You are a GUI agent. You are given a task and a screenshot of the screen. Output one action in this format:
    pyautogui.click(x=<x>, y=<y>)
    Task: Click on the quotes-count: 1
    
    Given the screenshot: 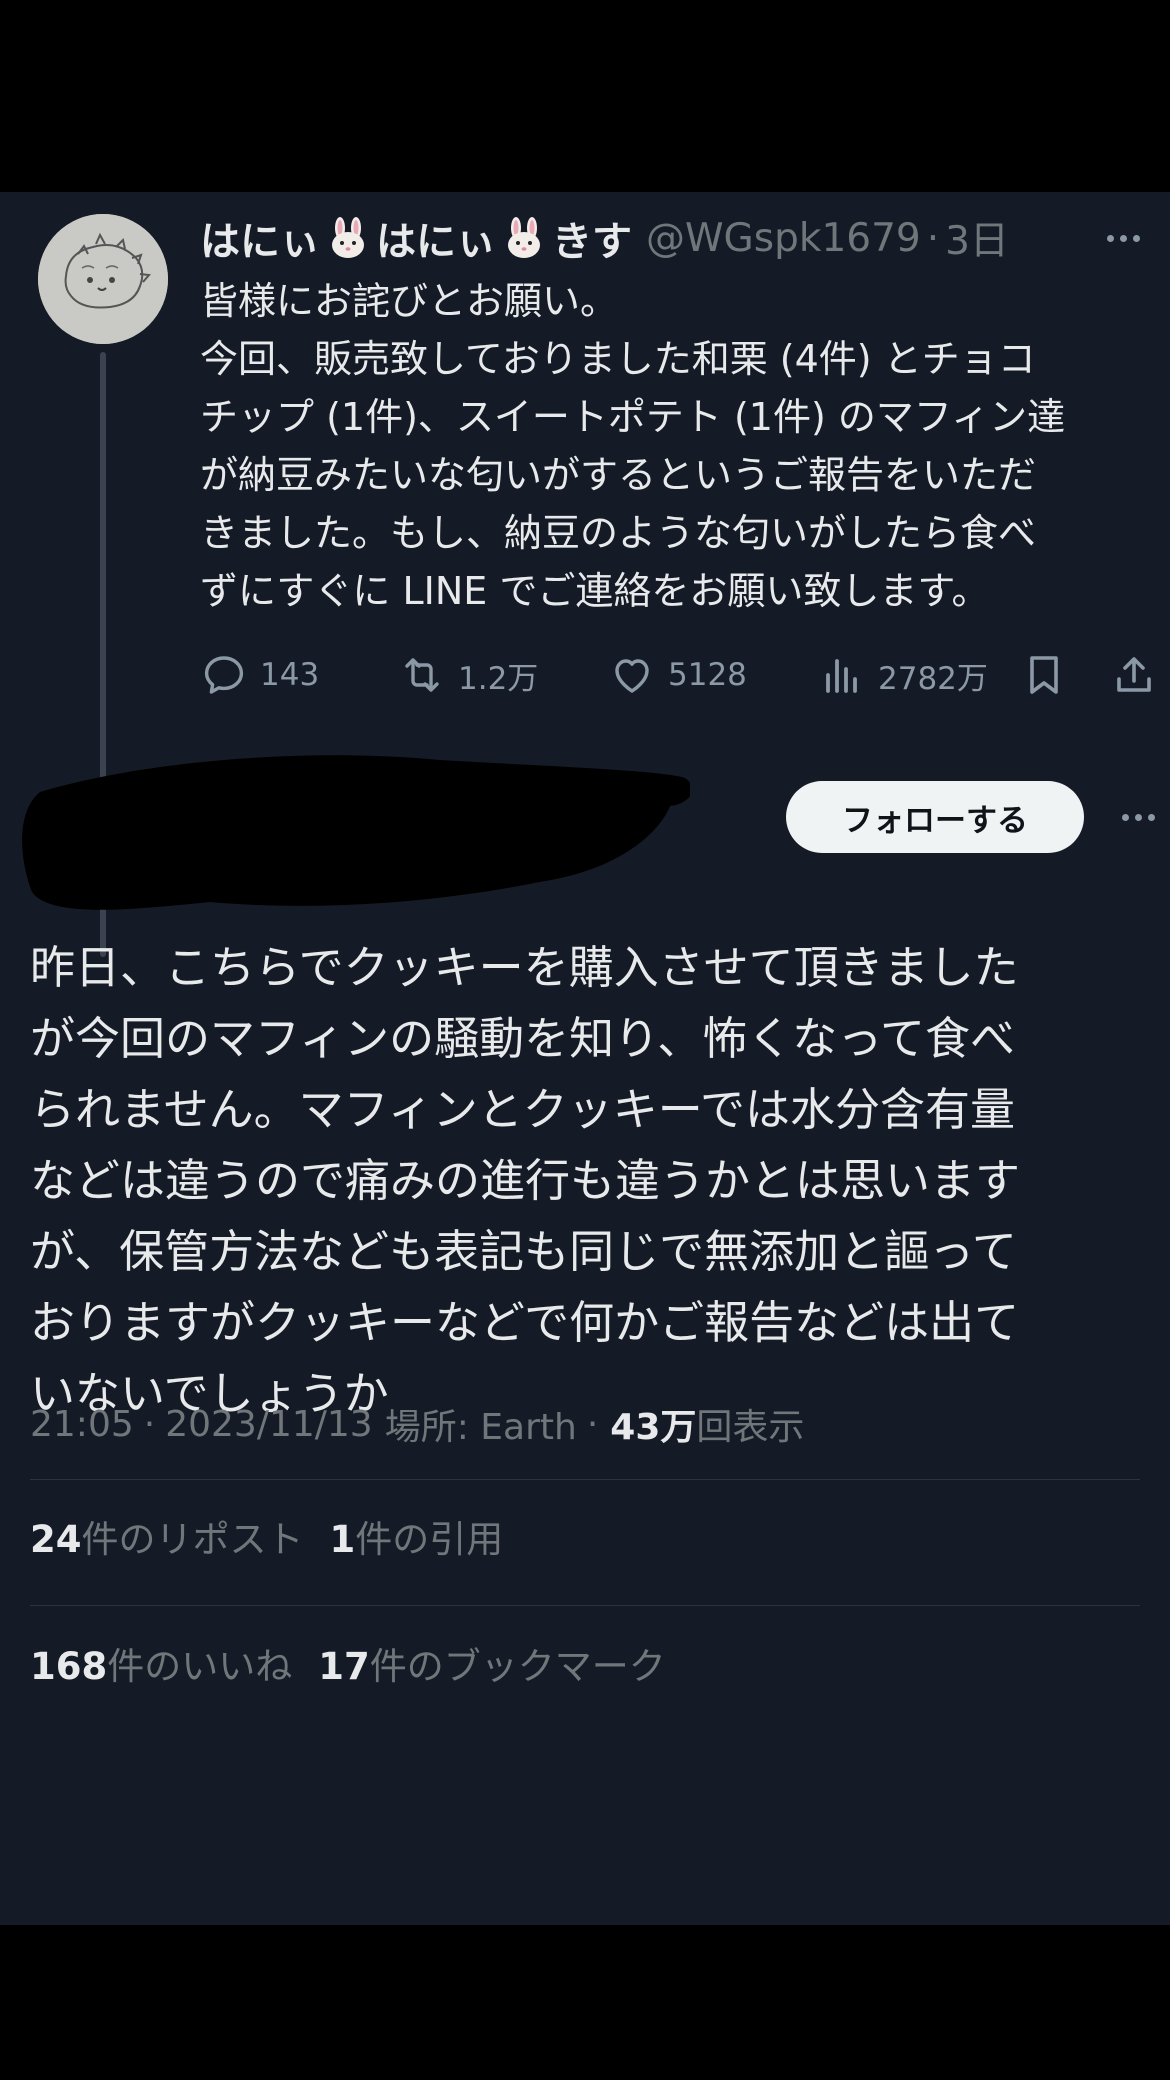 What is the action you would take?
    pyautogui.click(x=342, y=1539)
    